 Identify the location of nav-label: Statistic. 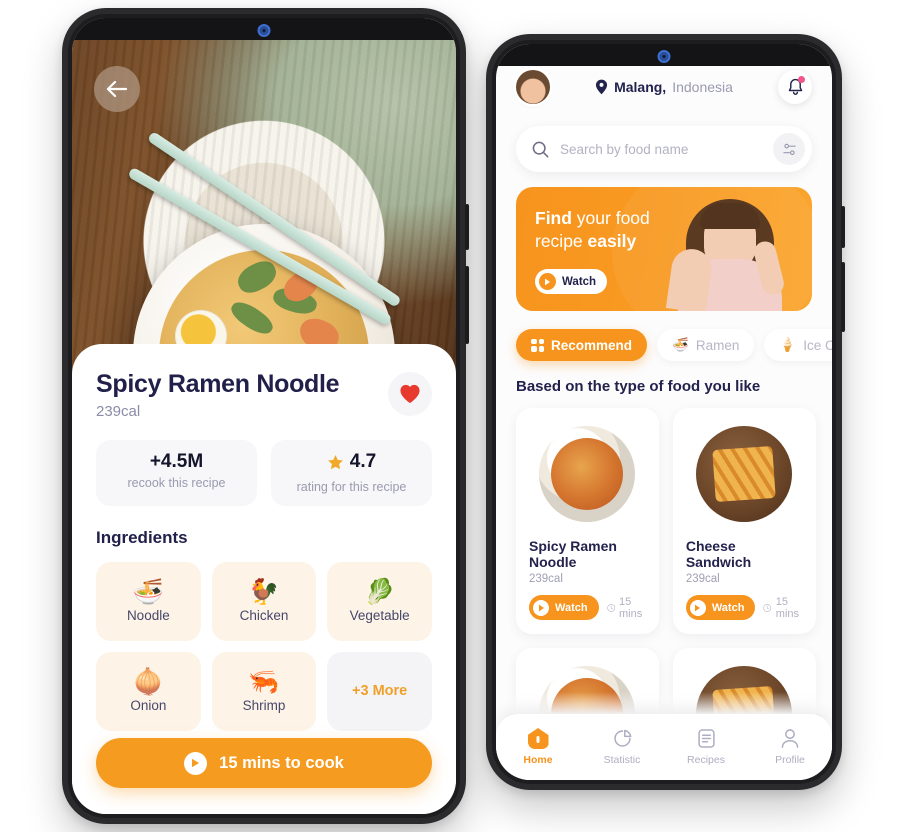
(622, 760).